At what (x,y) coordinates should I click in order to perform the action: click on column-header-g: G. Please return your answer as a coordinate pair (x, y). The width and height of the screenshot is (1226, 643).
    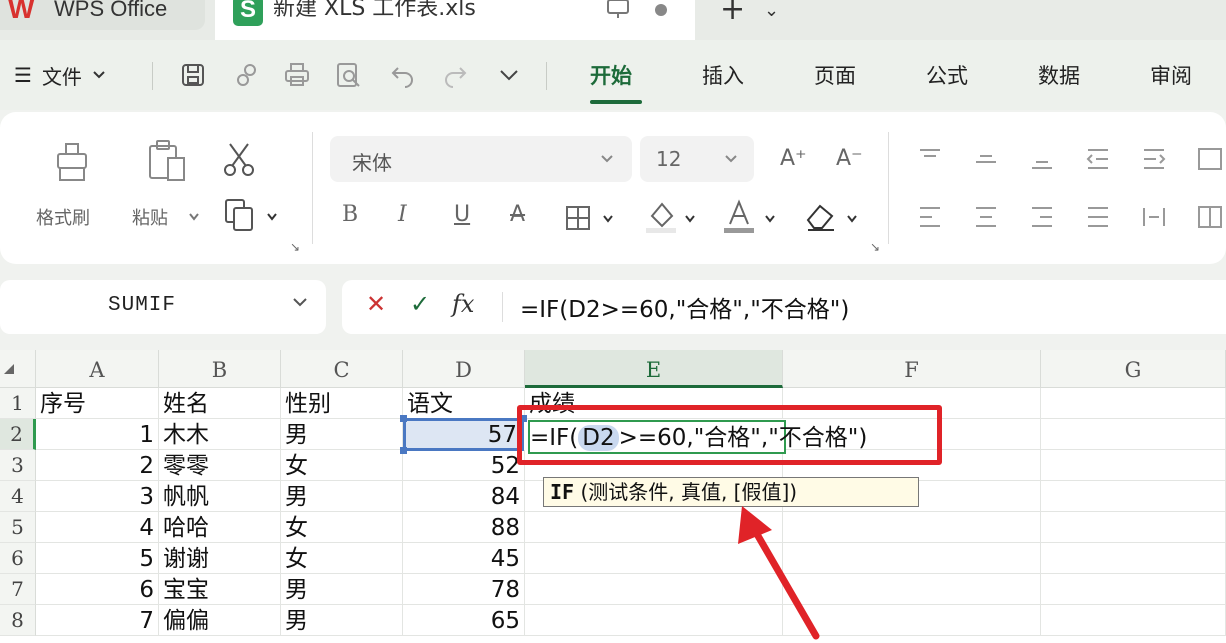
    Looking at the image, I should click on (1133, 369).